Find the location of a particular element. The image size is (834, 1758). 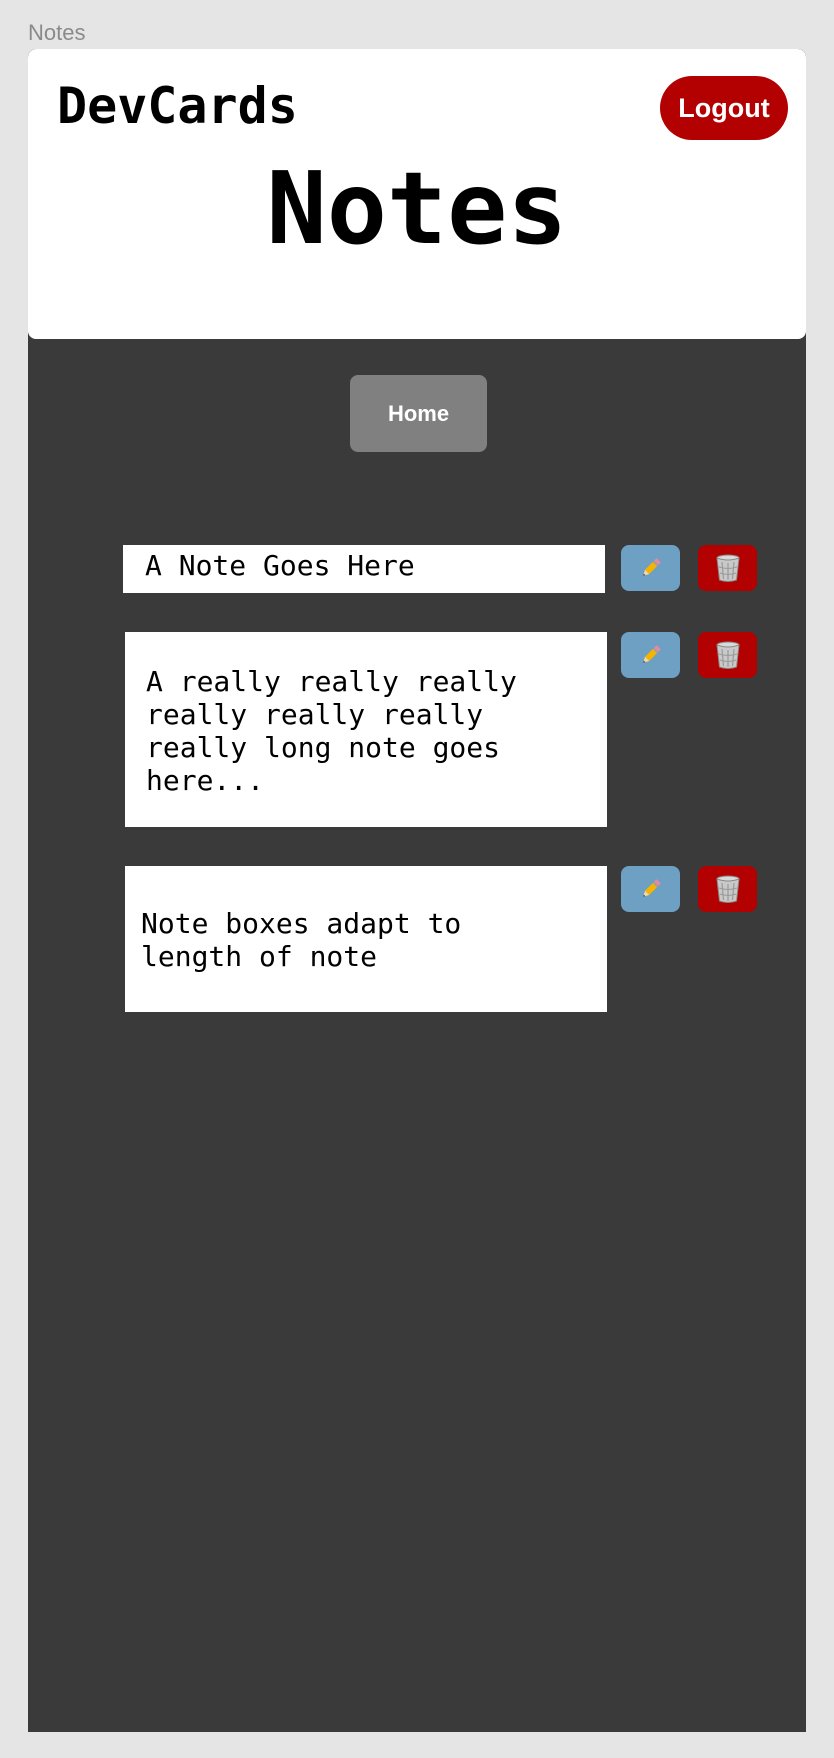

page-title: Notes is located at coordinates (417, 208).